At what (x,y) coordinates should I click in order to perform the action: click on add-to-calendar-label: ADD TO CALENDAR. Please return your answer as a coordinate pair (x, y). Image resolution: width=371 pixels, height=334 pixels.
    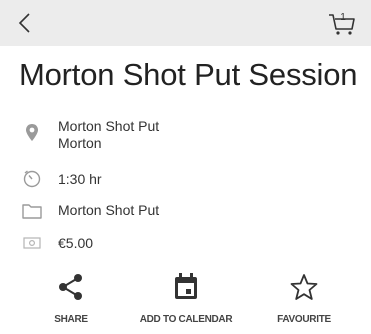
    Looking at the image, I should click on (186, 319).